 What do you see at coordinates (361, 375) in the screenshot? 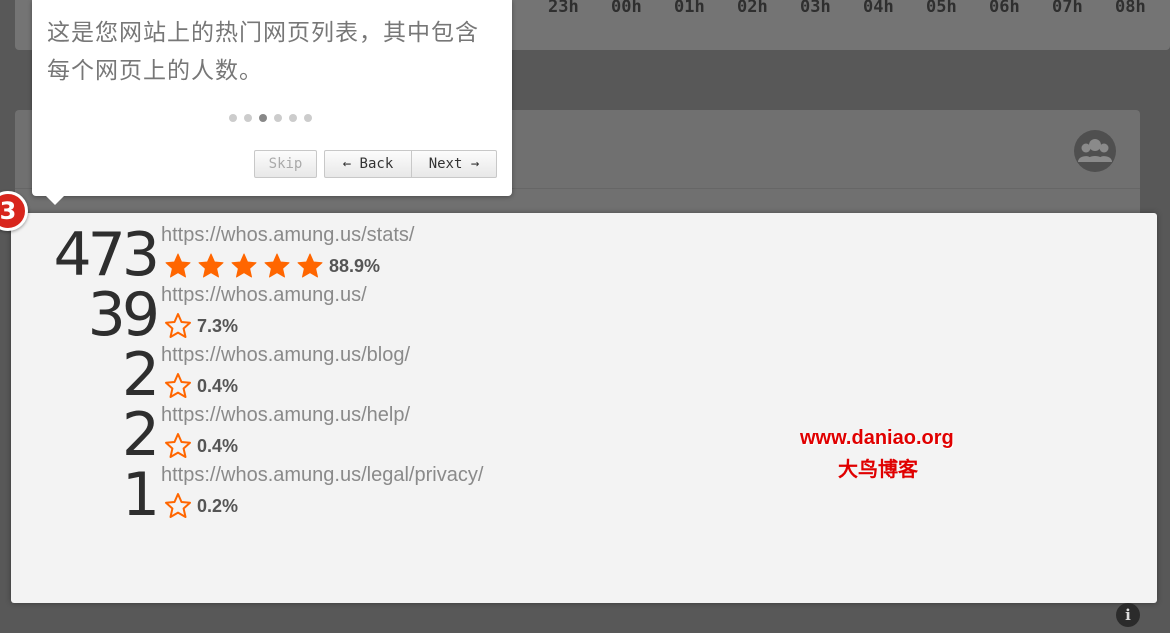
I see `page-row: 2 https://whos.amung.us/blog/0.4%` at bounding box center [361, 375].